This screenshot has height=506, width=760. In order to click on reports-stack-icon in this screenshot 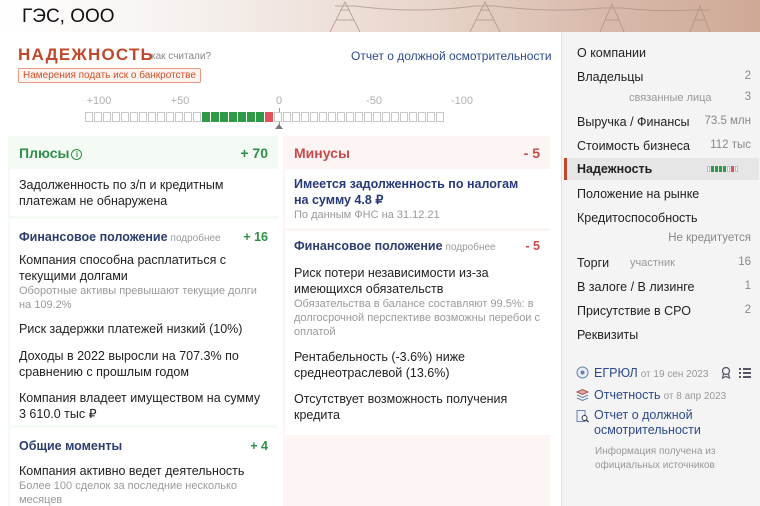, I will do `click(582, 394)`.